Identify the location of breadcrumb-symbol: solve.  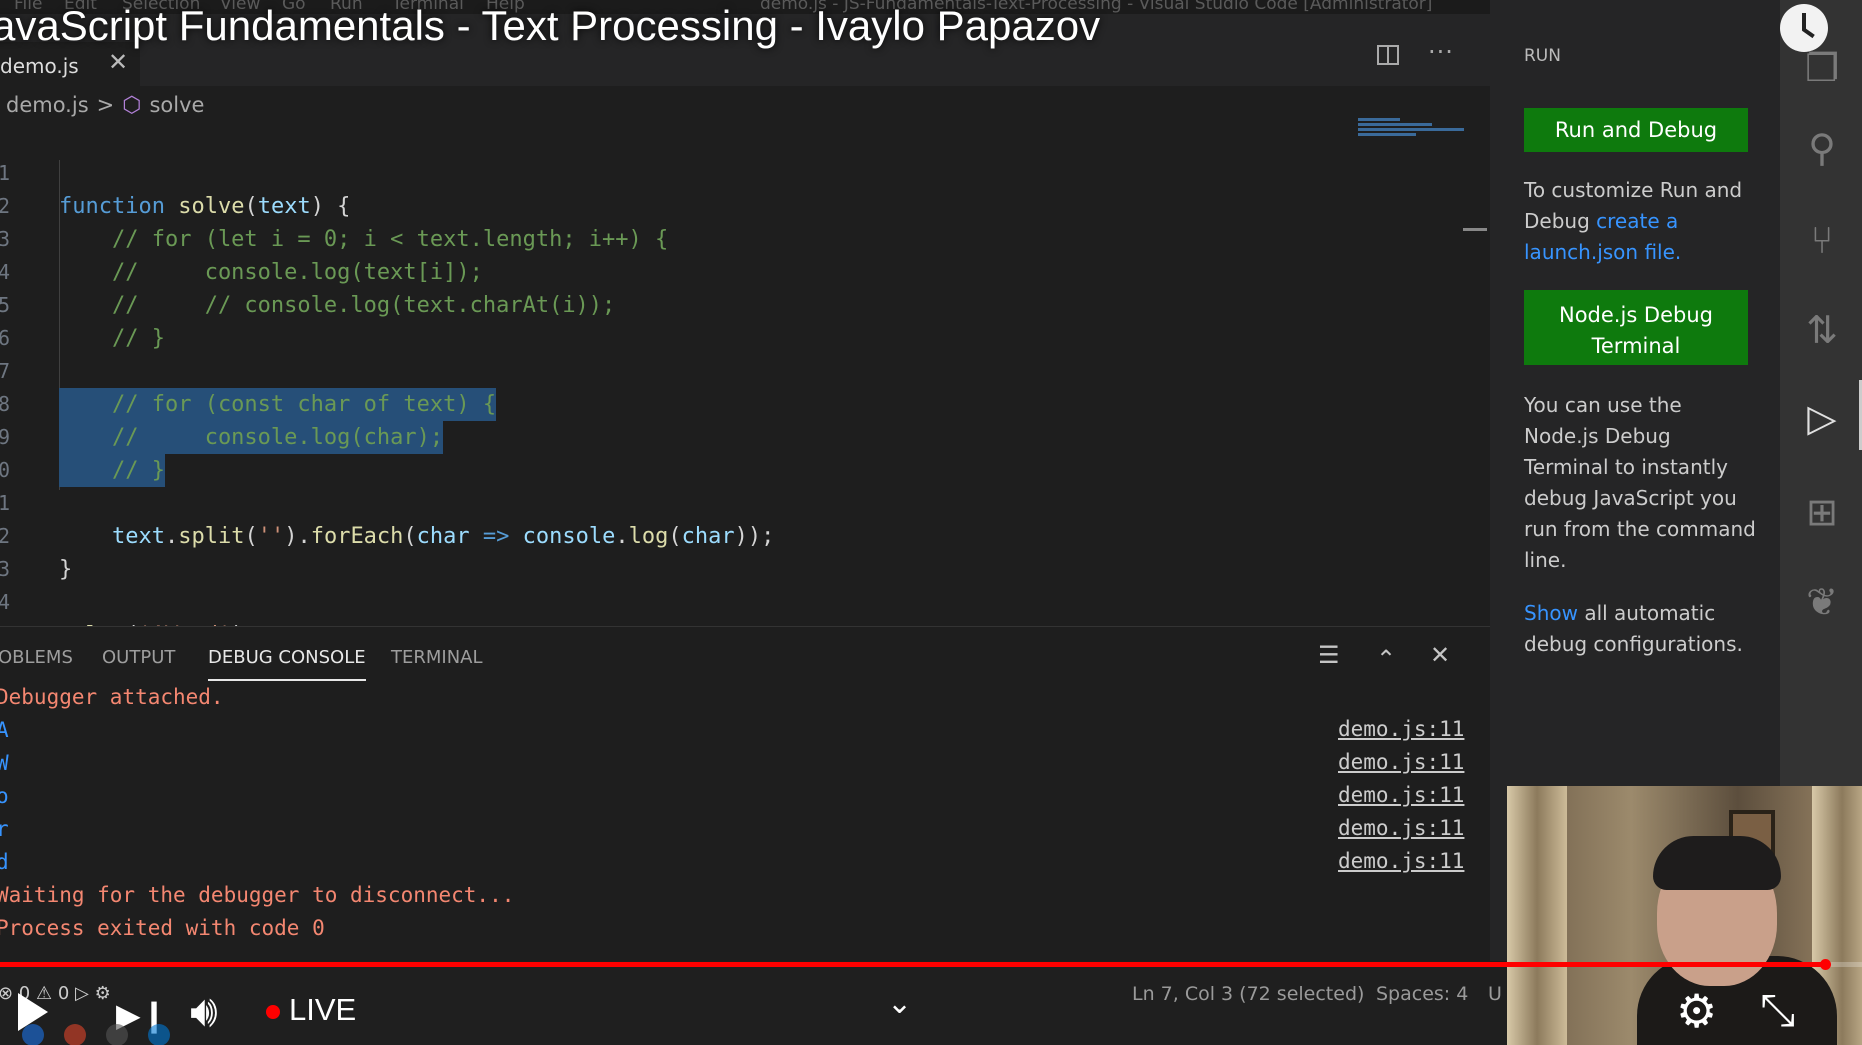
(176, 105).